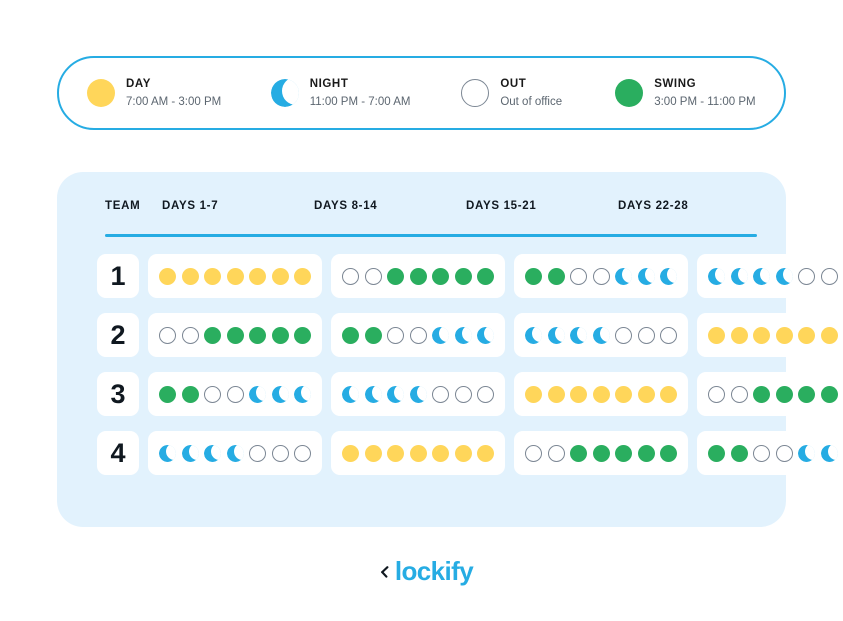  What do you see at coordinates (101, 93) in the screenshot?
I see `day-circle-icon` at bounding box center [101, 93].